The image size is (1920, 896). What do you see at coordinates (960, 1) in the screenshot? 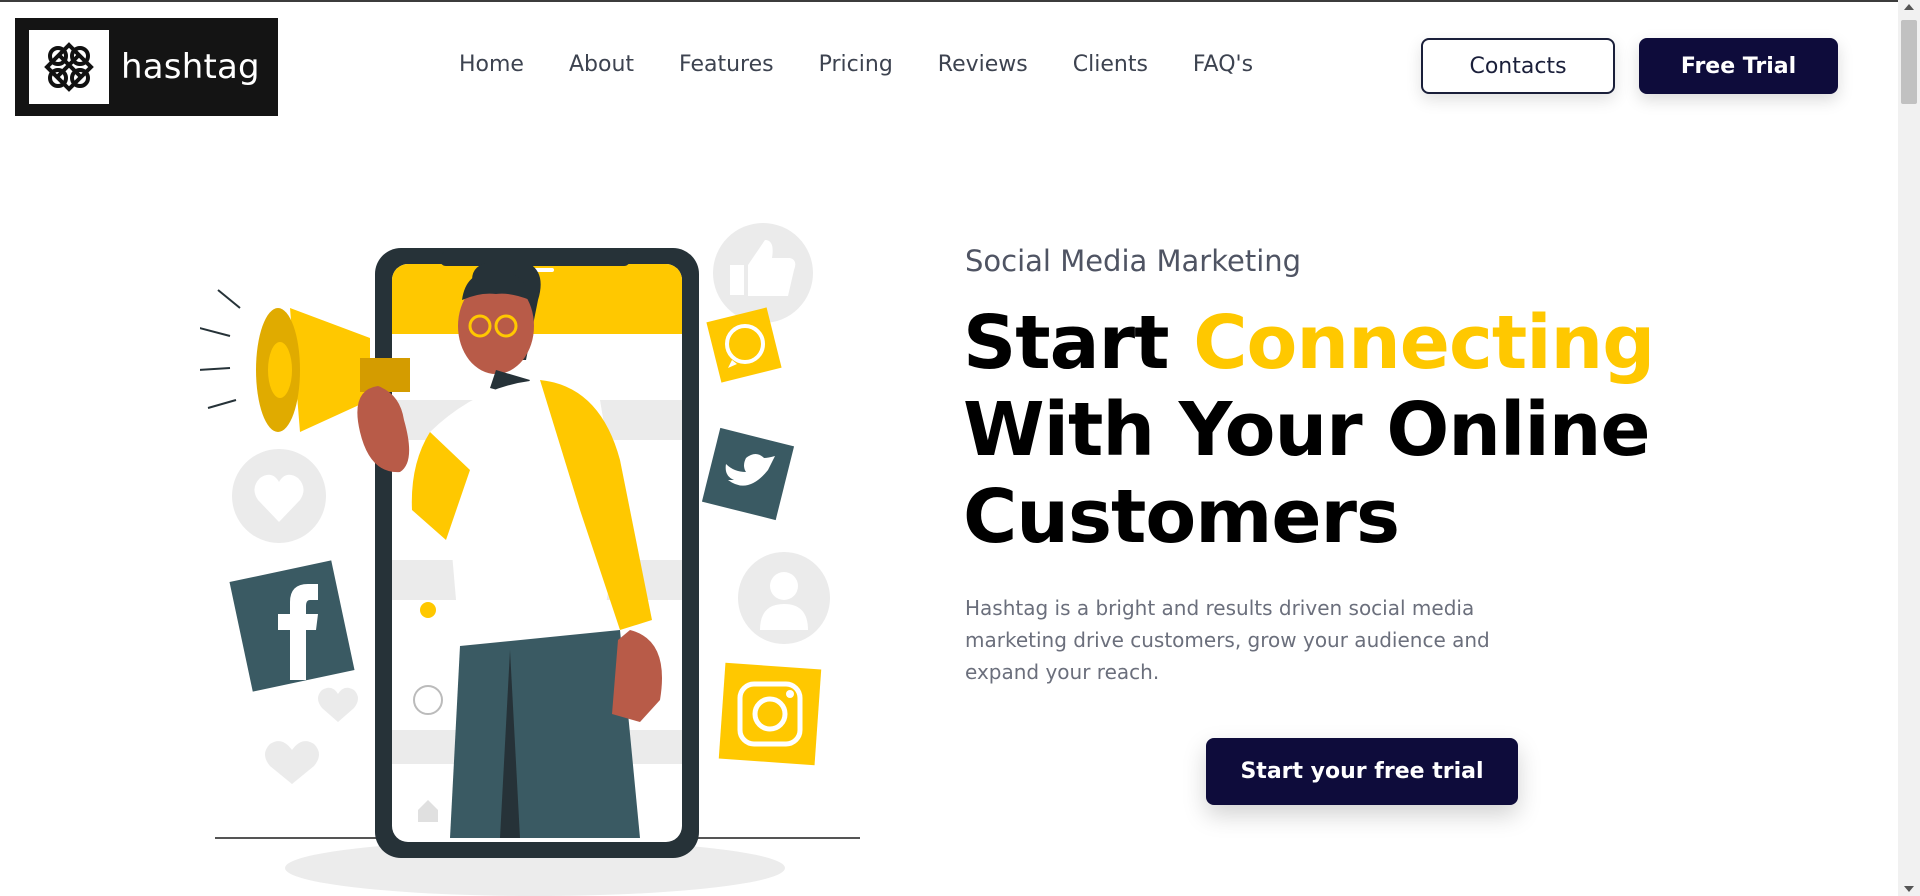
I see `browser-top-border` at bounding box center [960, 1].